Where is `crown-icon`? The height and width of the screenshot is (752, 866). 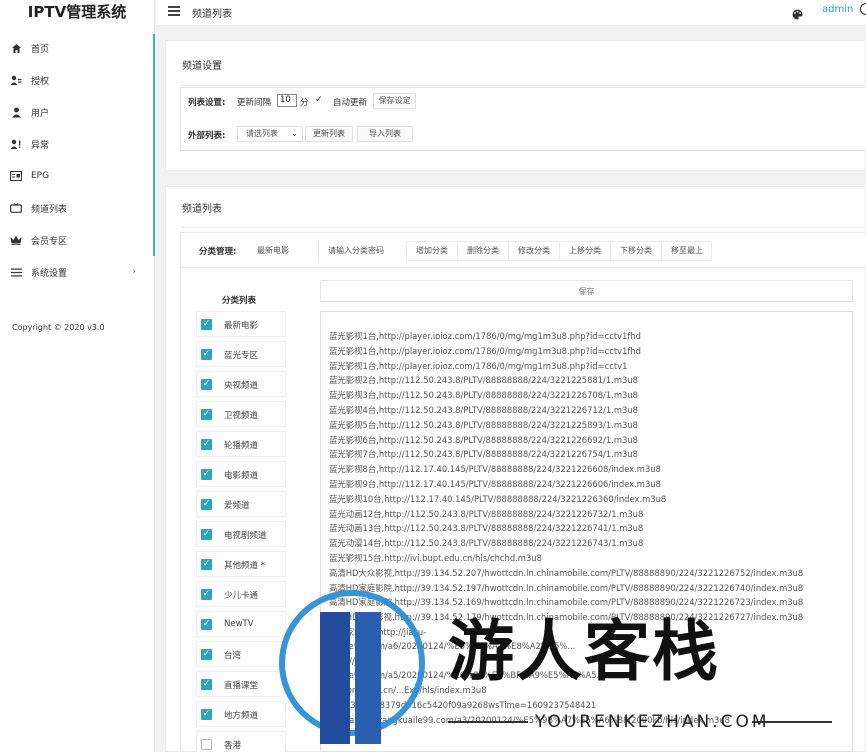 crown-icon is located at coordinates (16, 240).